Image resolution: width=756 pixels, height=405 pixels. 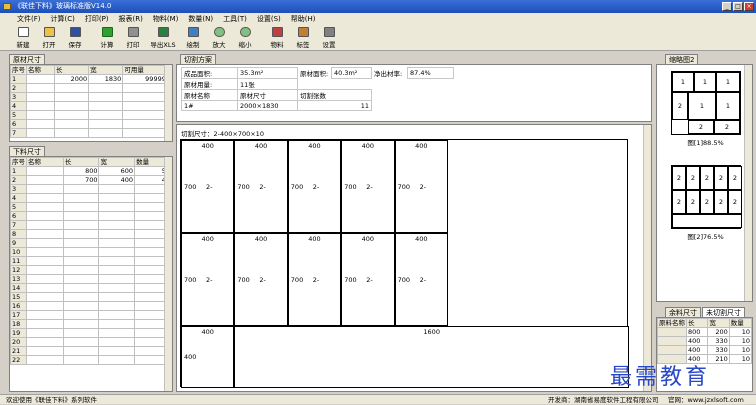 I want to click on table-row: 13, so click(x=91, y=279).